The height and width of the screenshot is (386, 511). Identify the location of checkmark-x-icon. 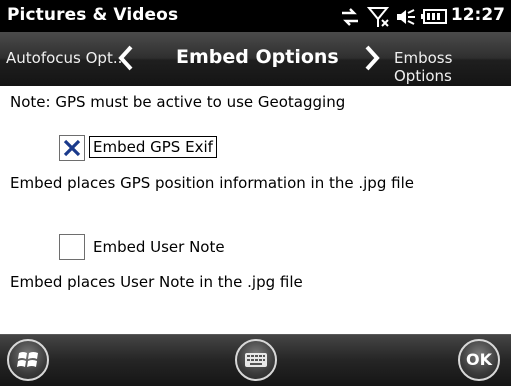
(72, 148).